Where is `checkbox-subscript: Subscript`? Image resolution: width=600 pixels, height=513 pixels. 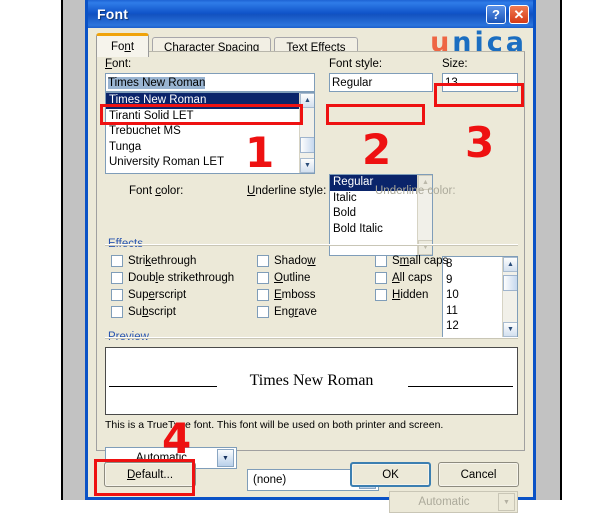 checkbox-subscript: Subscript is located at coordinates (143, 312).